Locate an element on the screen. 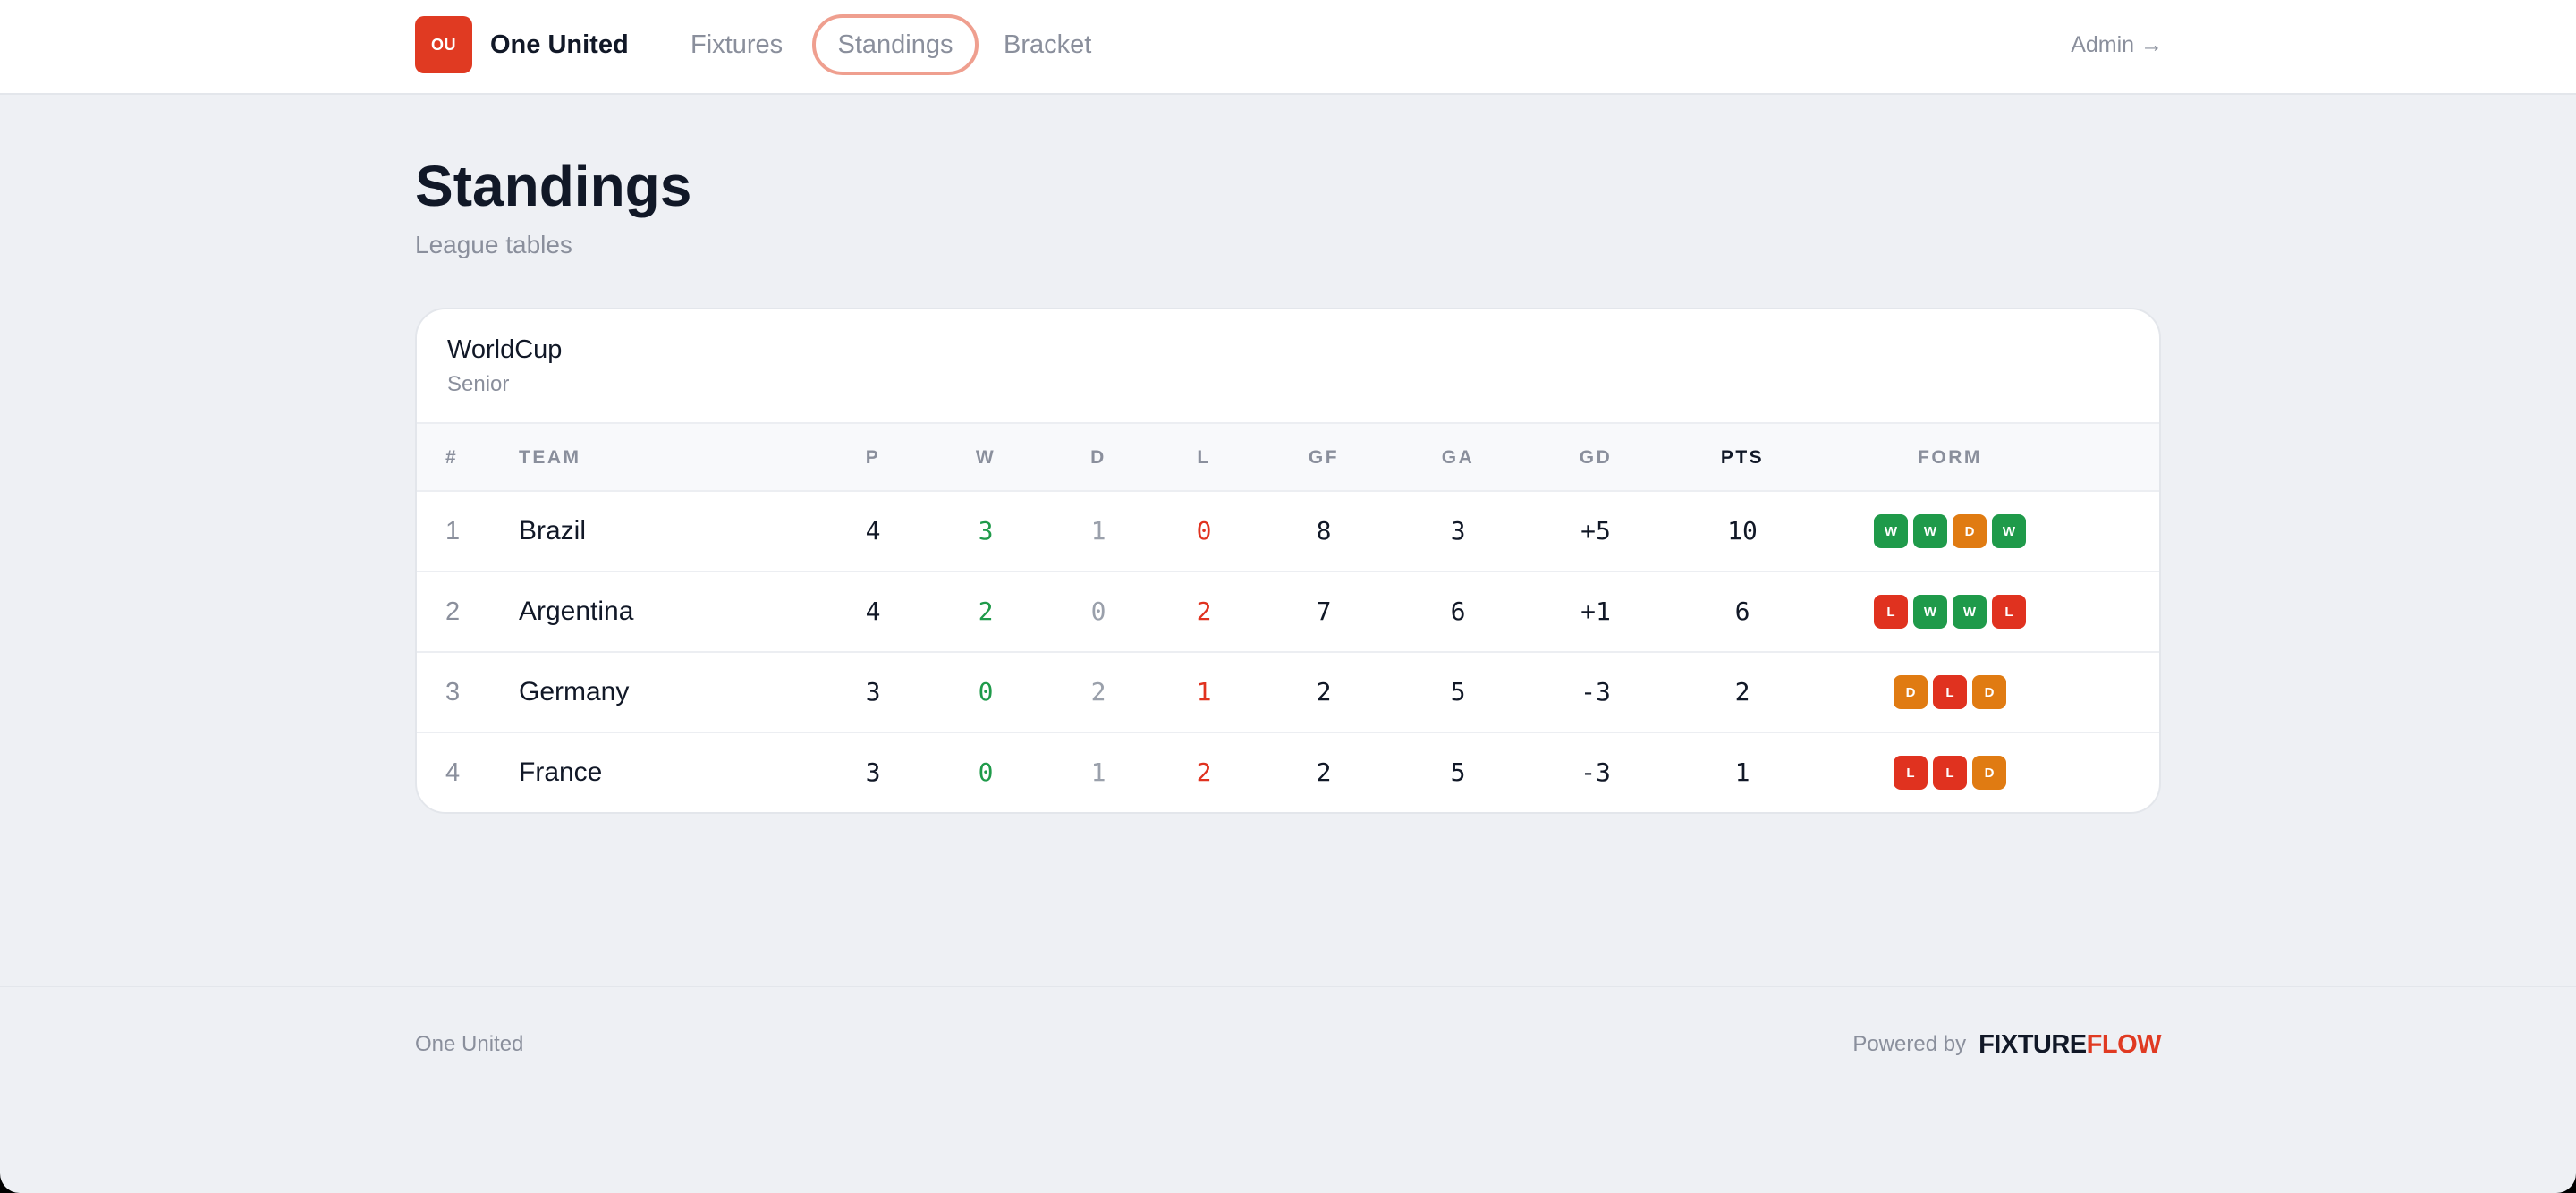 This screenshot has height=1193, width=2576. logo-badge: OU is located at coordinates (443, 45).